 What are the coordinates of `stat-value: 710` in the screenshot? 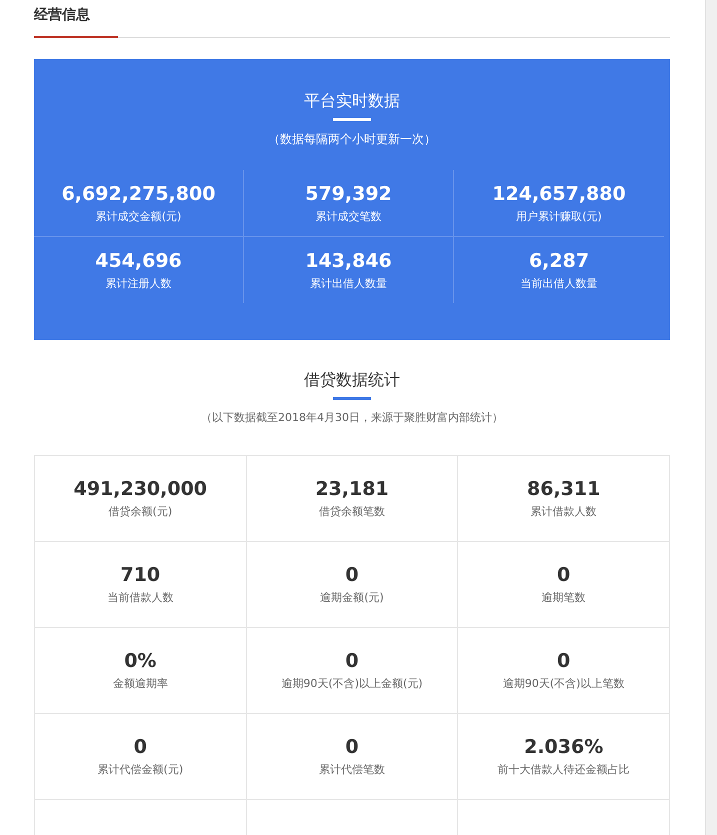 It's located at (140, 575).